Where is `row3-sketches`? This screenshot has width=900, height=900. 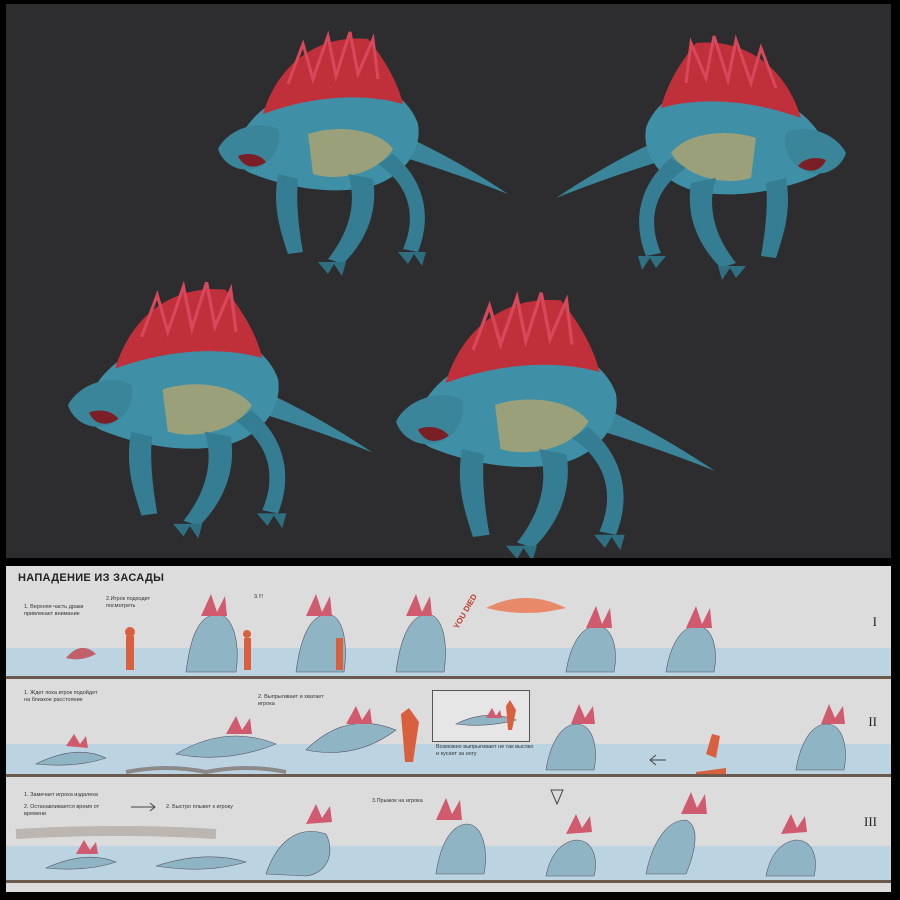 row3-sketches is located at coordinates (415, 833).